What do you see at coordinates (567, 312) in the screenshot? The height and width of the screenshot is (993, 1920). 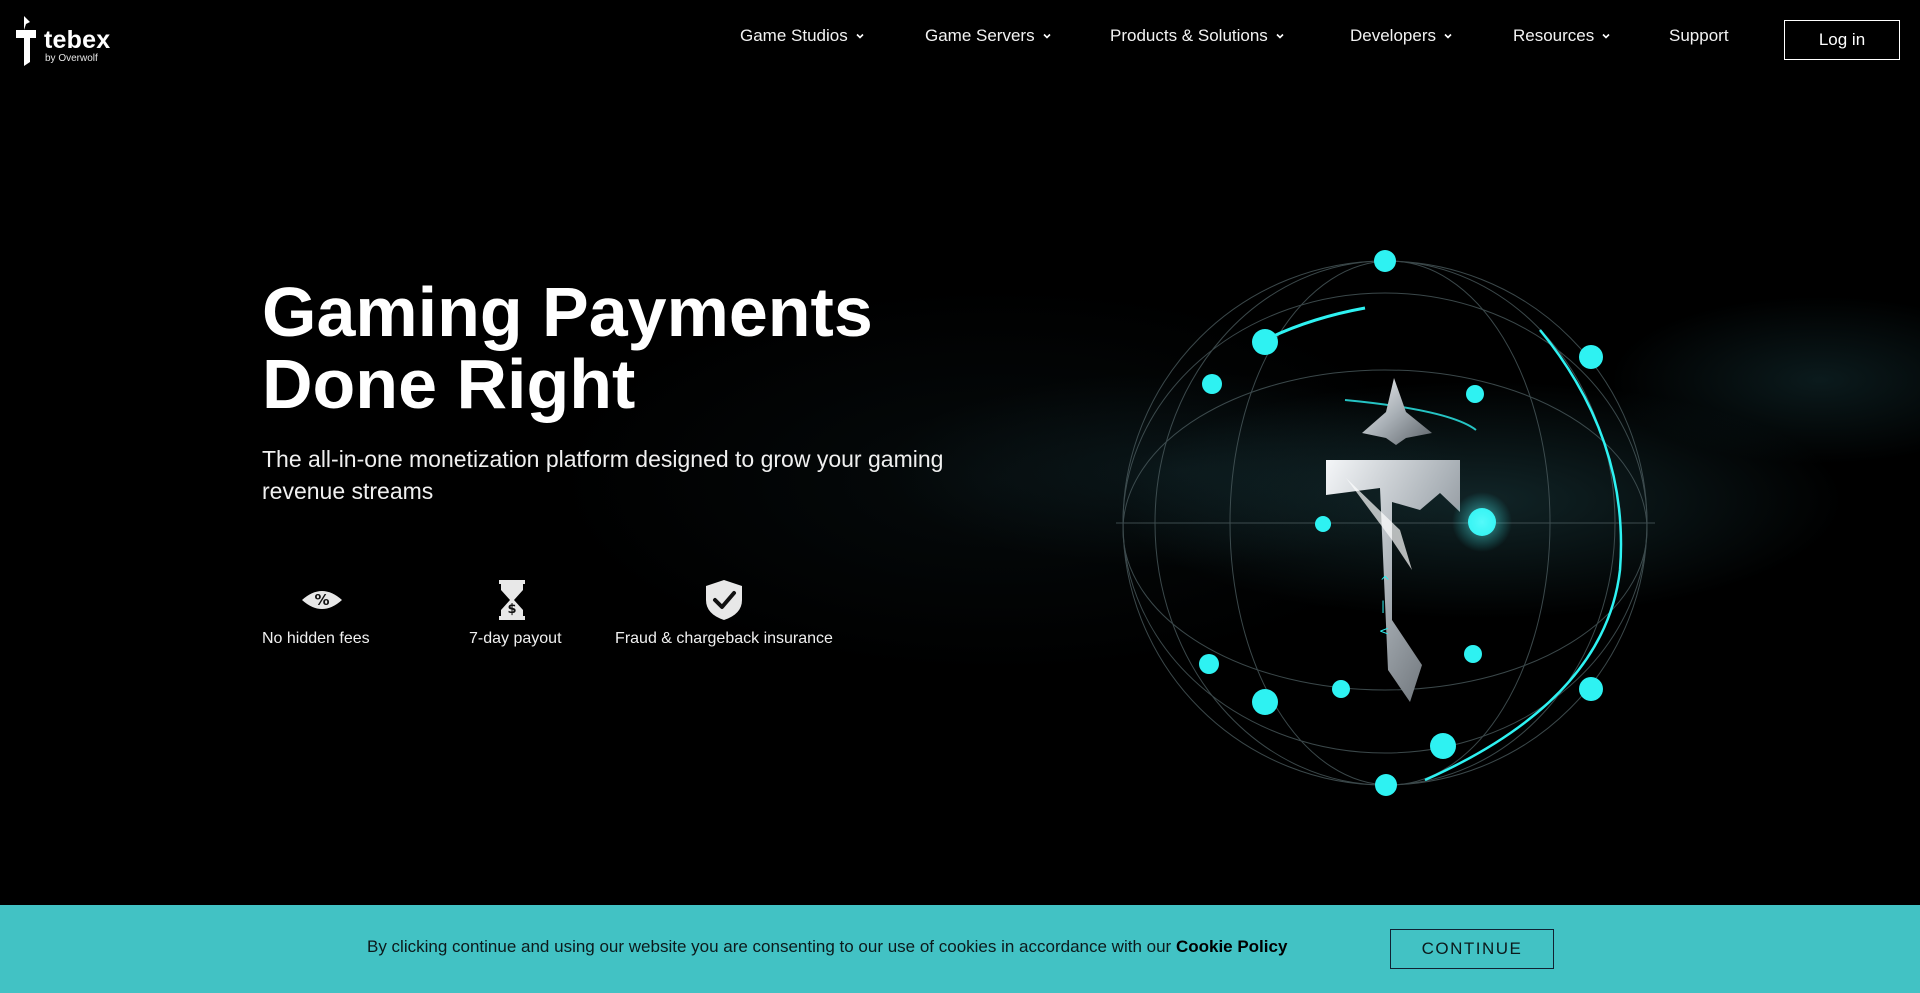 I see `hero-title-line-1: Gaming Payments` at bounding box center [567, 312].